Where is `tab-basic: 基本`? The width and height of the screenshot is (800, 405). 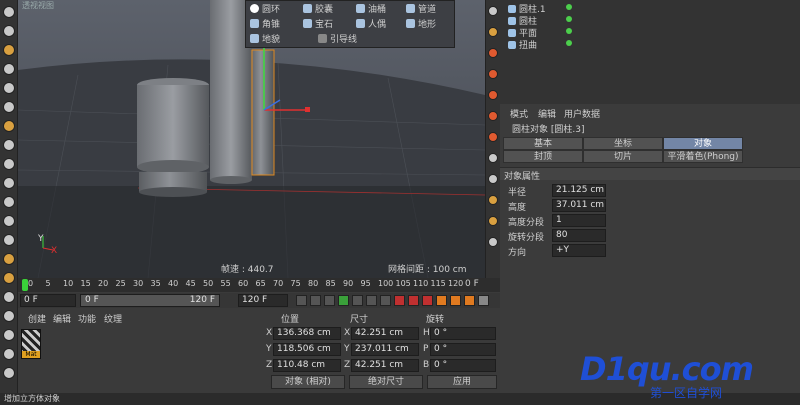
tab-basic: 基本 is located at coordinates (543, 143).